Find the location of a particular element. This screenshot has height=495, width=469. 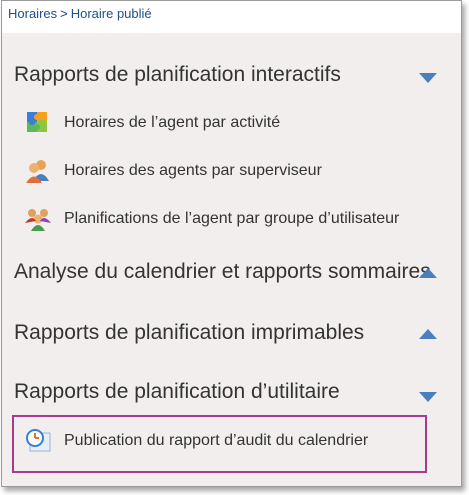

breadcrumb-item-horaire-publie: Horaire publié is located at coordinates (111, 13).